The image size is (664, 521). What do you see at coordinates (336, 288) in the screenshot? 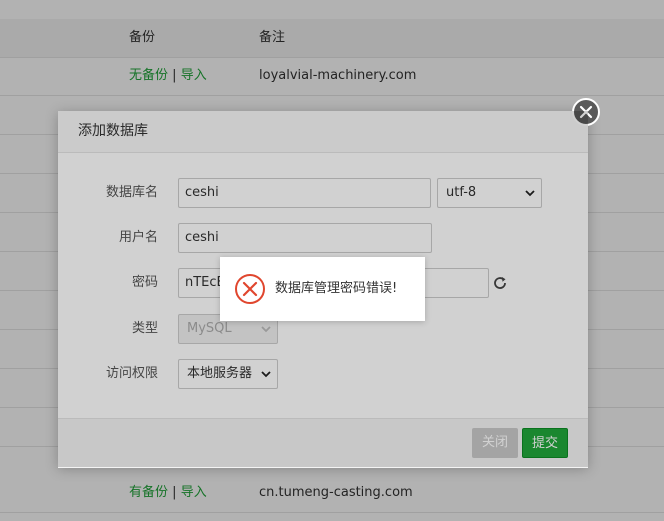
I see `toast-message: 数据库管理密码错误!` at bounding box center [336, 288].